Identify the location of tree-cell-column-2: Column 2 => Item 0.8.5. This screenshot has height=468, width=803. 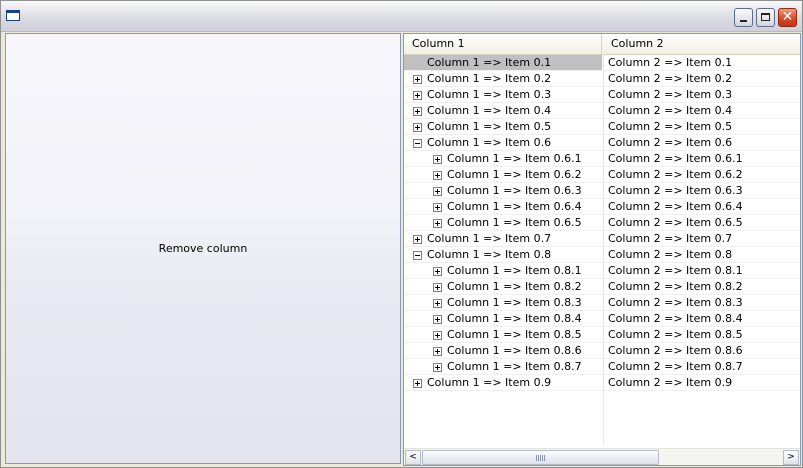
(701, 334).